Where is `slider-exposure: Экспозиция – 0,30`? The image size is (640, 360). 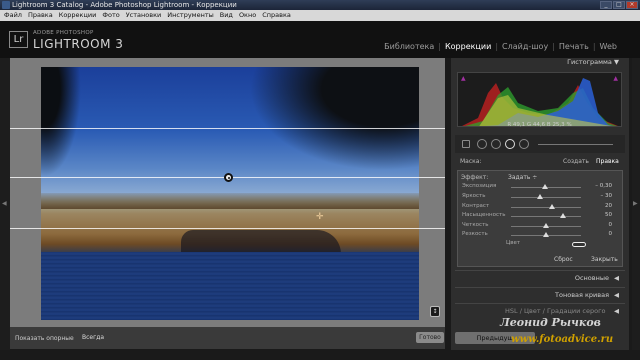 slider-exposure: Экспозиция – 0,30 is located at coordinates (540, 187).